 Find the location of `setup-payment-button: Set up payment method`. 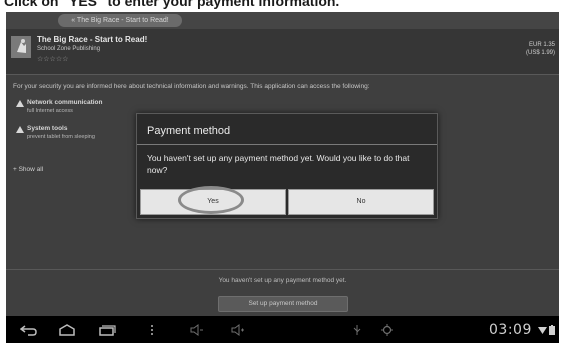

setup-payment-button: Set up payment method is located at coordinates (283, 304).